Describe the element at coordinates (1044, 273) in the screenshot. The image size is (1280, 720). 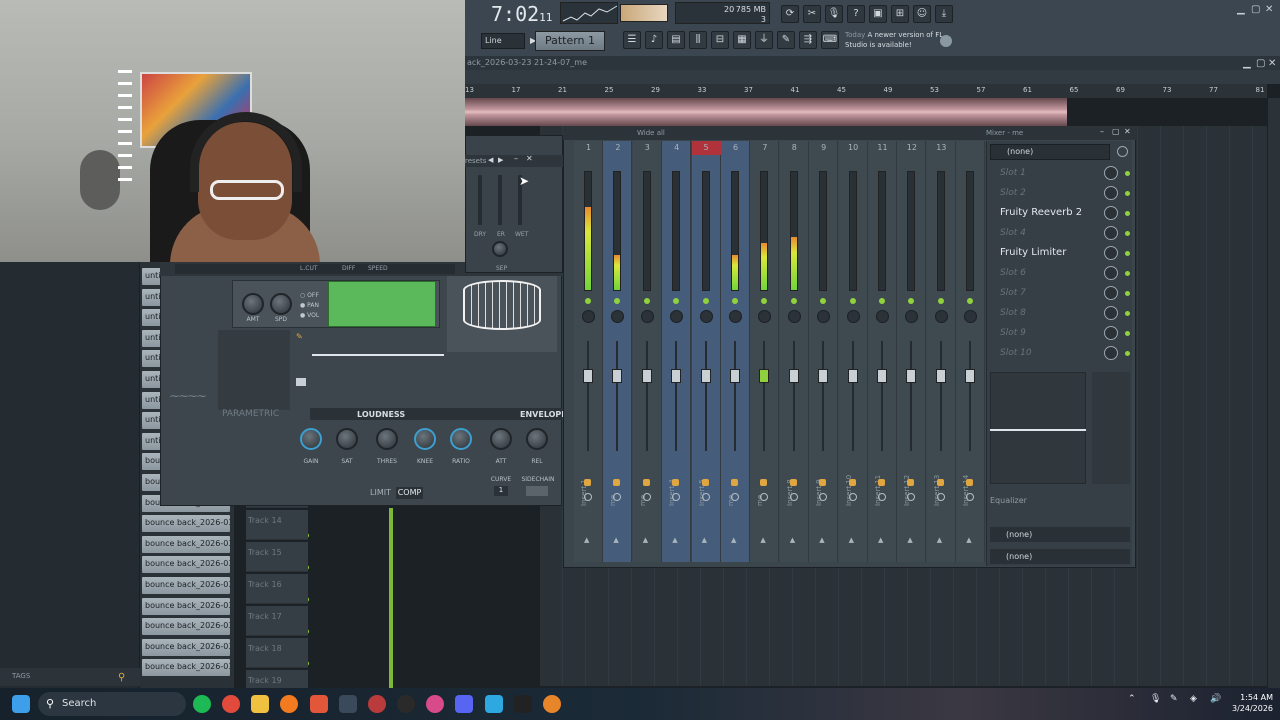
I see `fx-slot: Slot 6` at that location.